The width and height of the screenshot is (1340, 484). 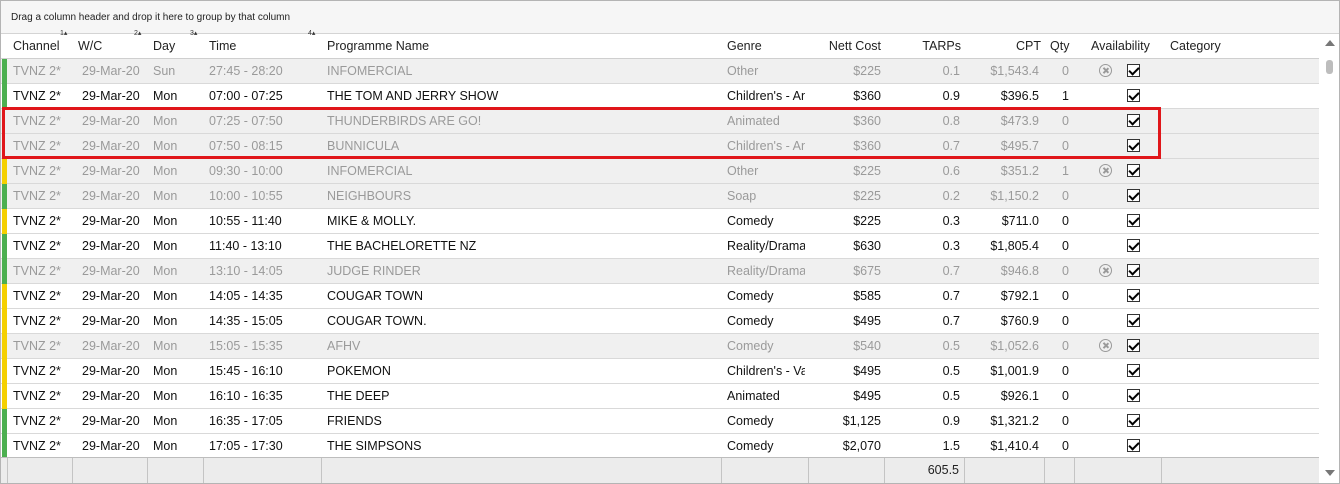 I want to click on header-channel: Channel 1▴, so click(x=40, y=44).